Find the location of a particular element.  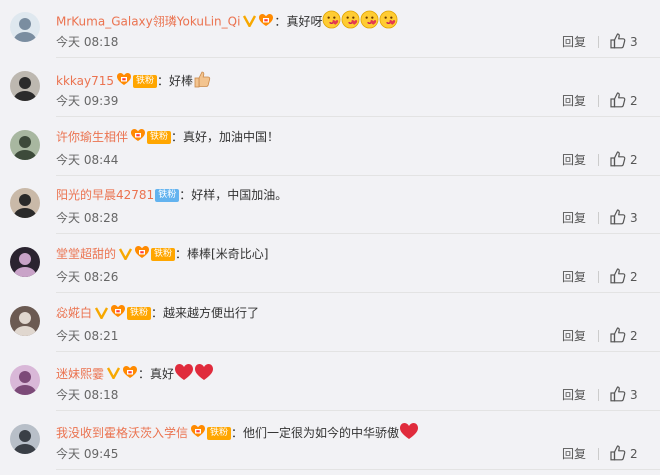

comment-time: 今天 08:28 is located at coordinates (87, 218).